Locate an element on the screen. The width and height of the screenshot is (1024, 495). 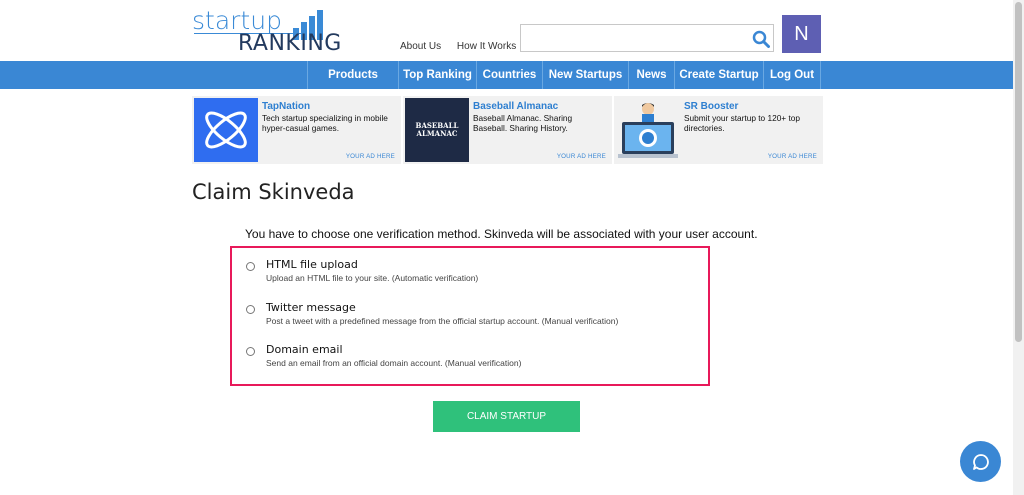
about-us-link: About Us is located at coordinates (420, 46).